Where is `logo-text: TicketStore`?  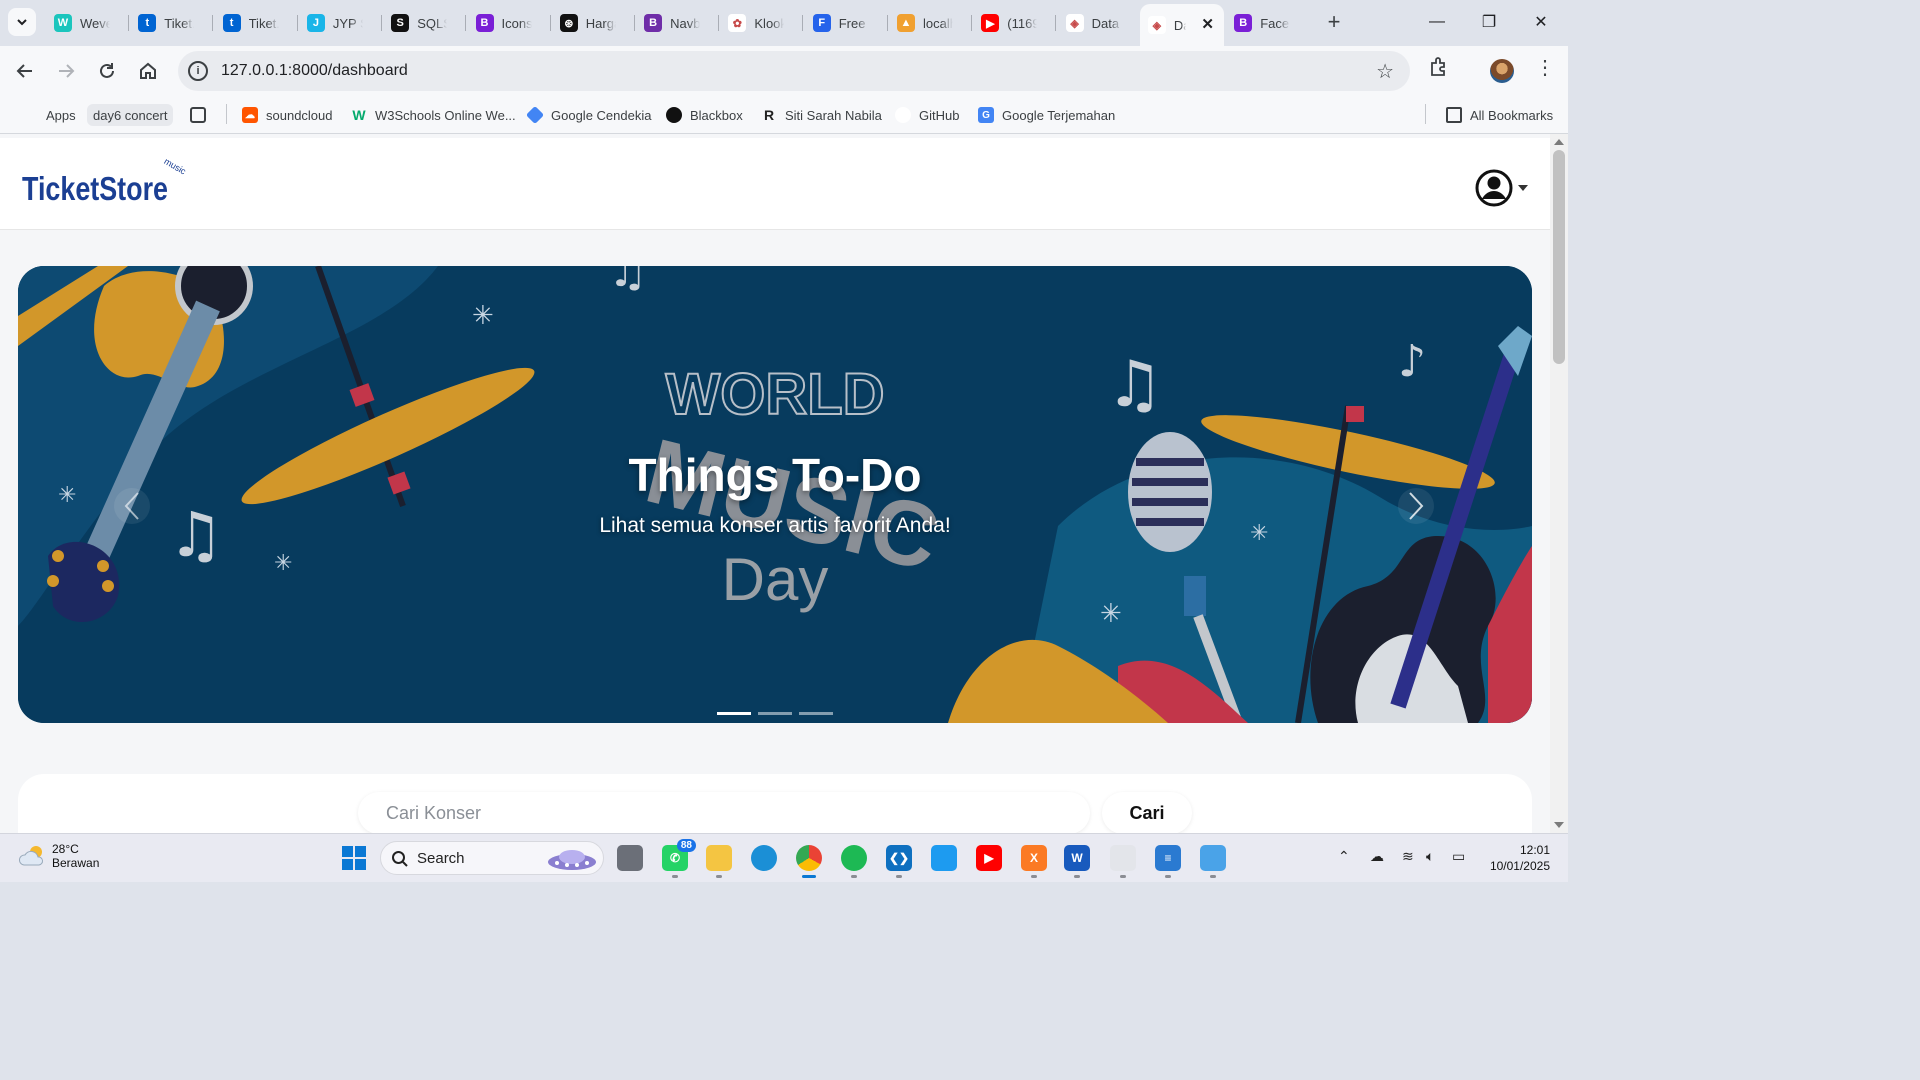
logo-text: TicketStore is located at coordinates (95, 188).